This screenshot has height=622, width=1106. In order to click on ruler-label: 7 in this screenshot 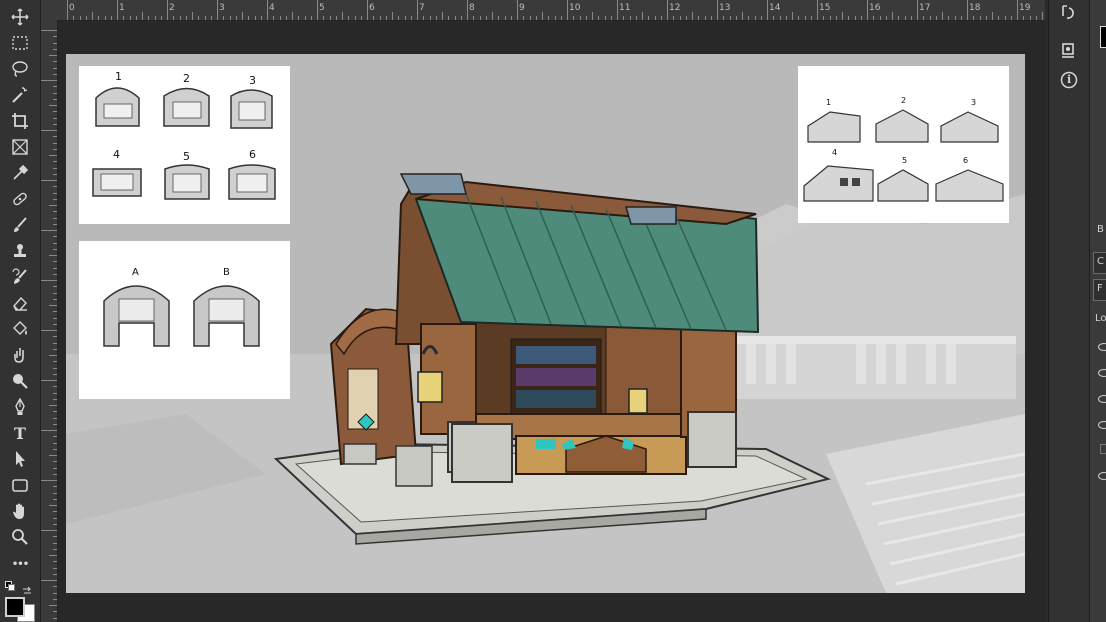, I will do `click(422, 8)`.